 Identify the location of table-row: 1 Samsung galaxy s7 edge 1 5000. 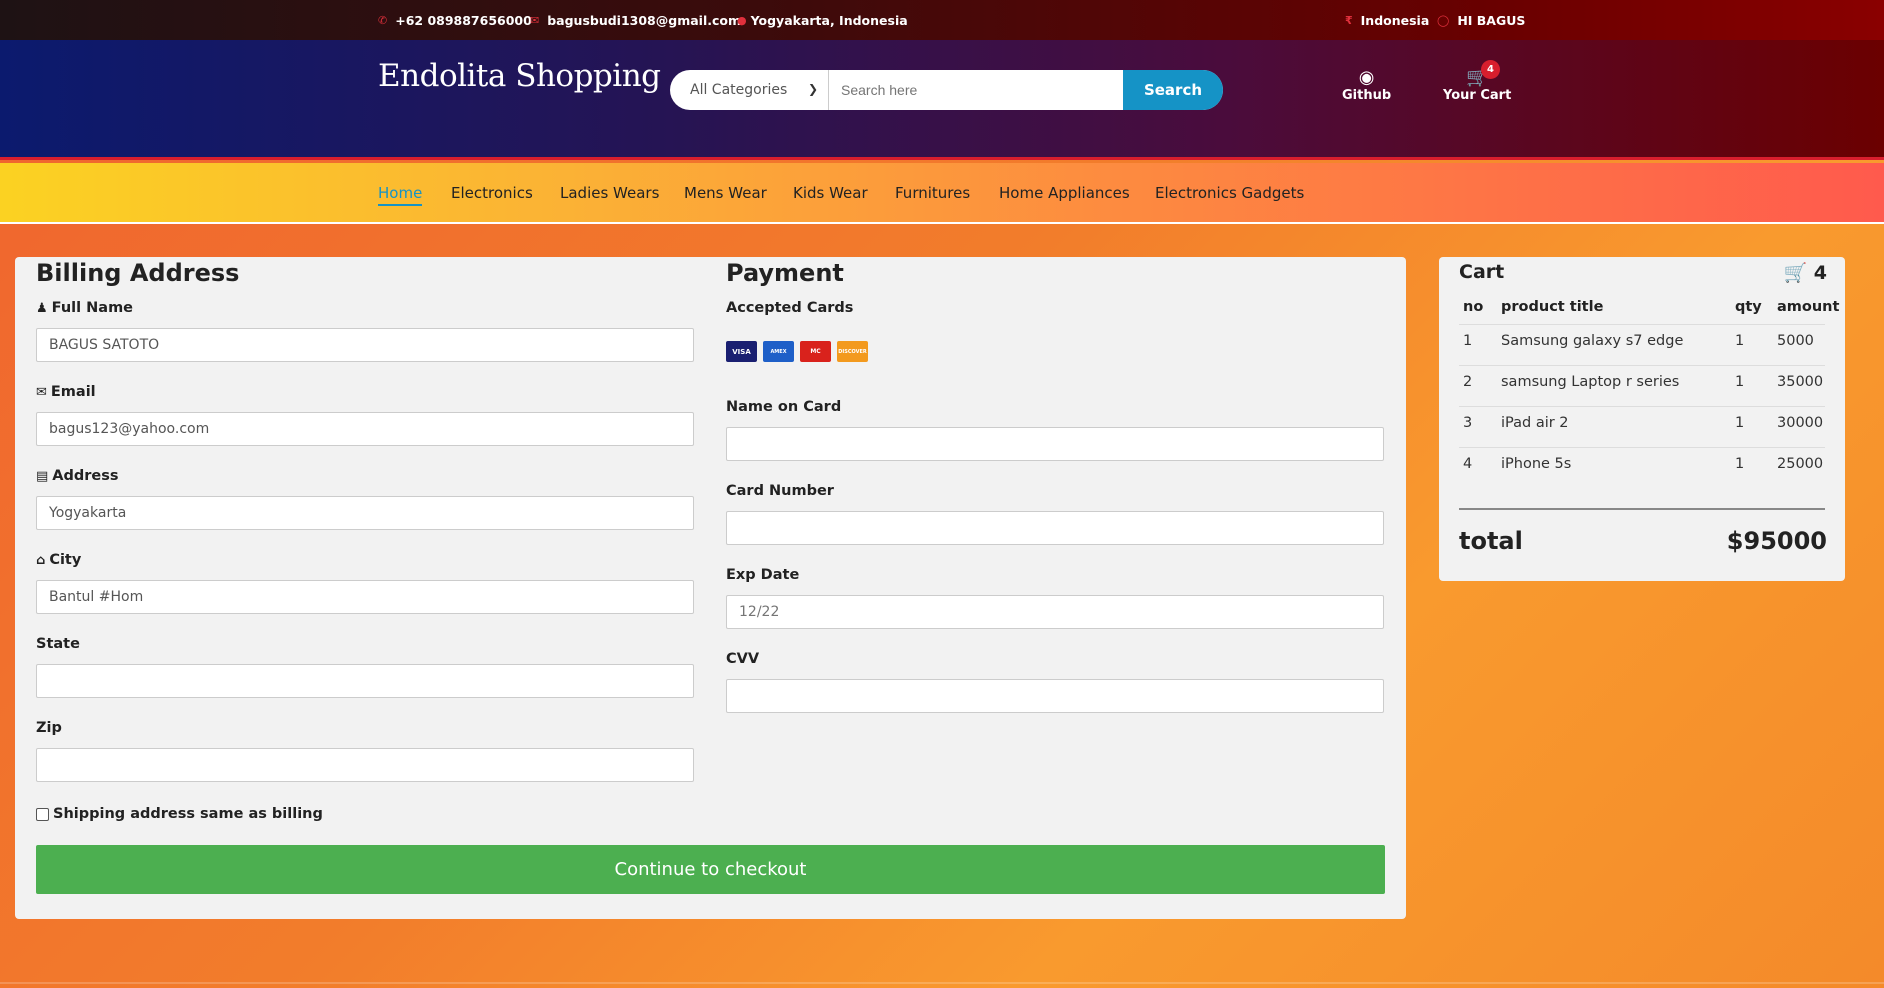
(1642, 345).